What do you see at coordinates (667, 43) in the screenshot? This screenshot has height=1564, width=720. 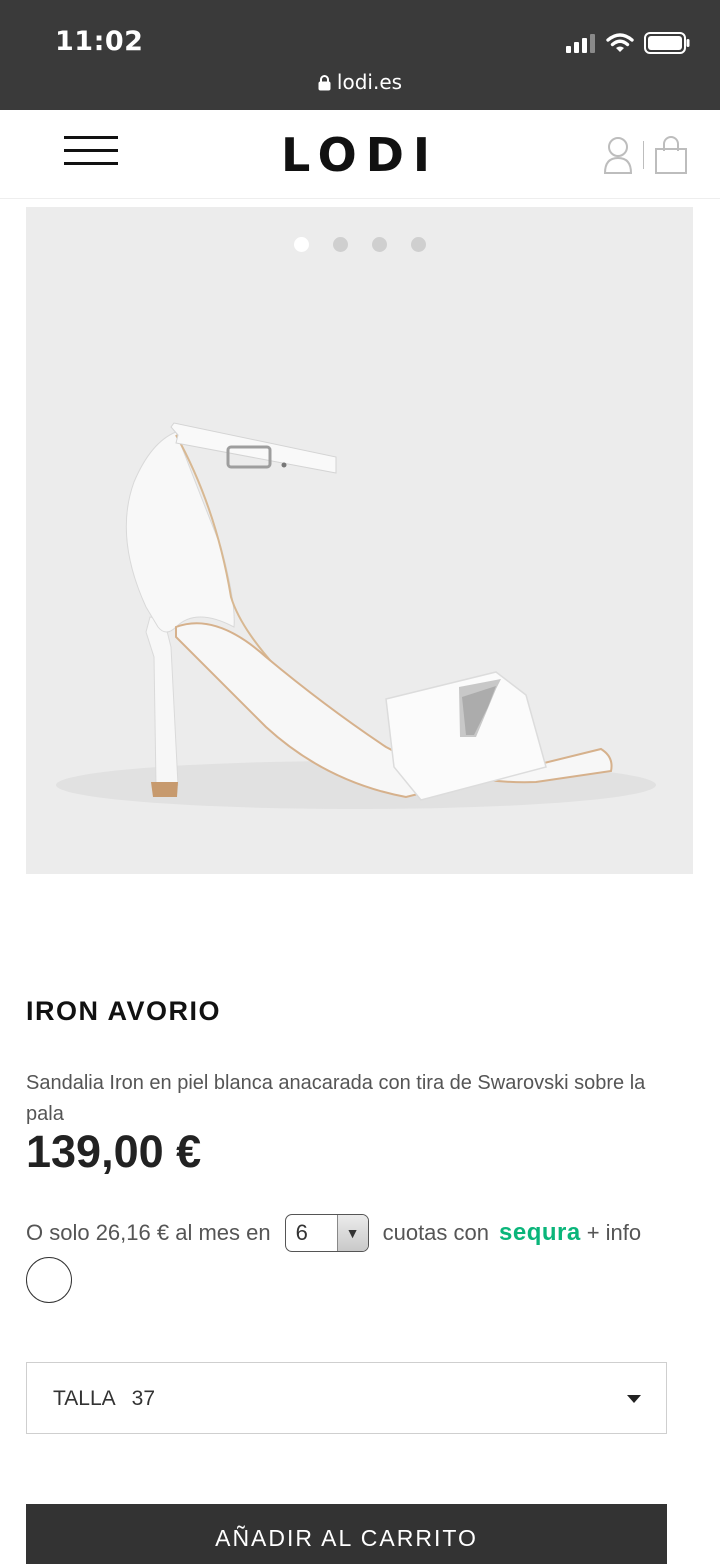 I see `battery-icon` at bounding box center [667, 43].